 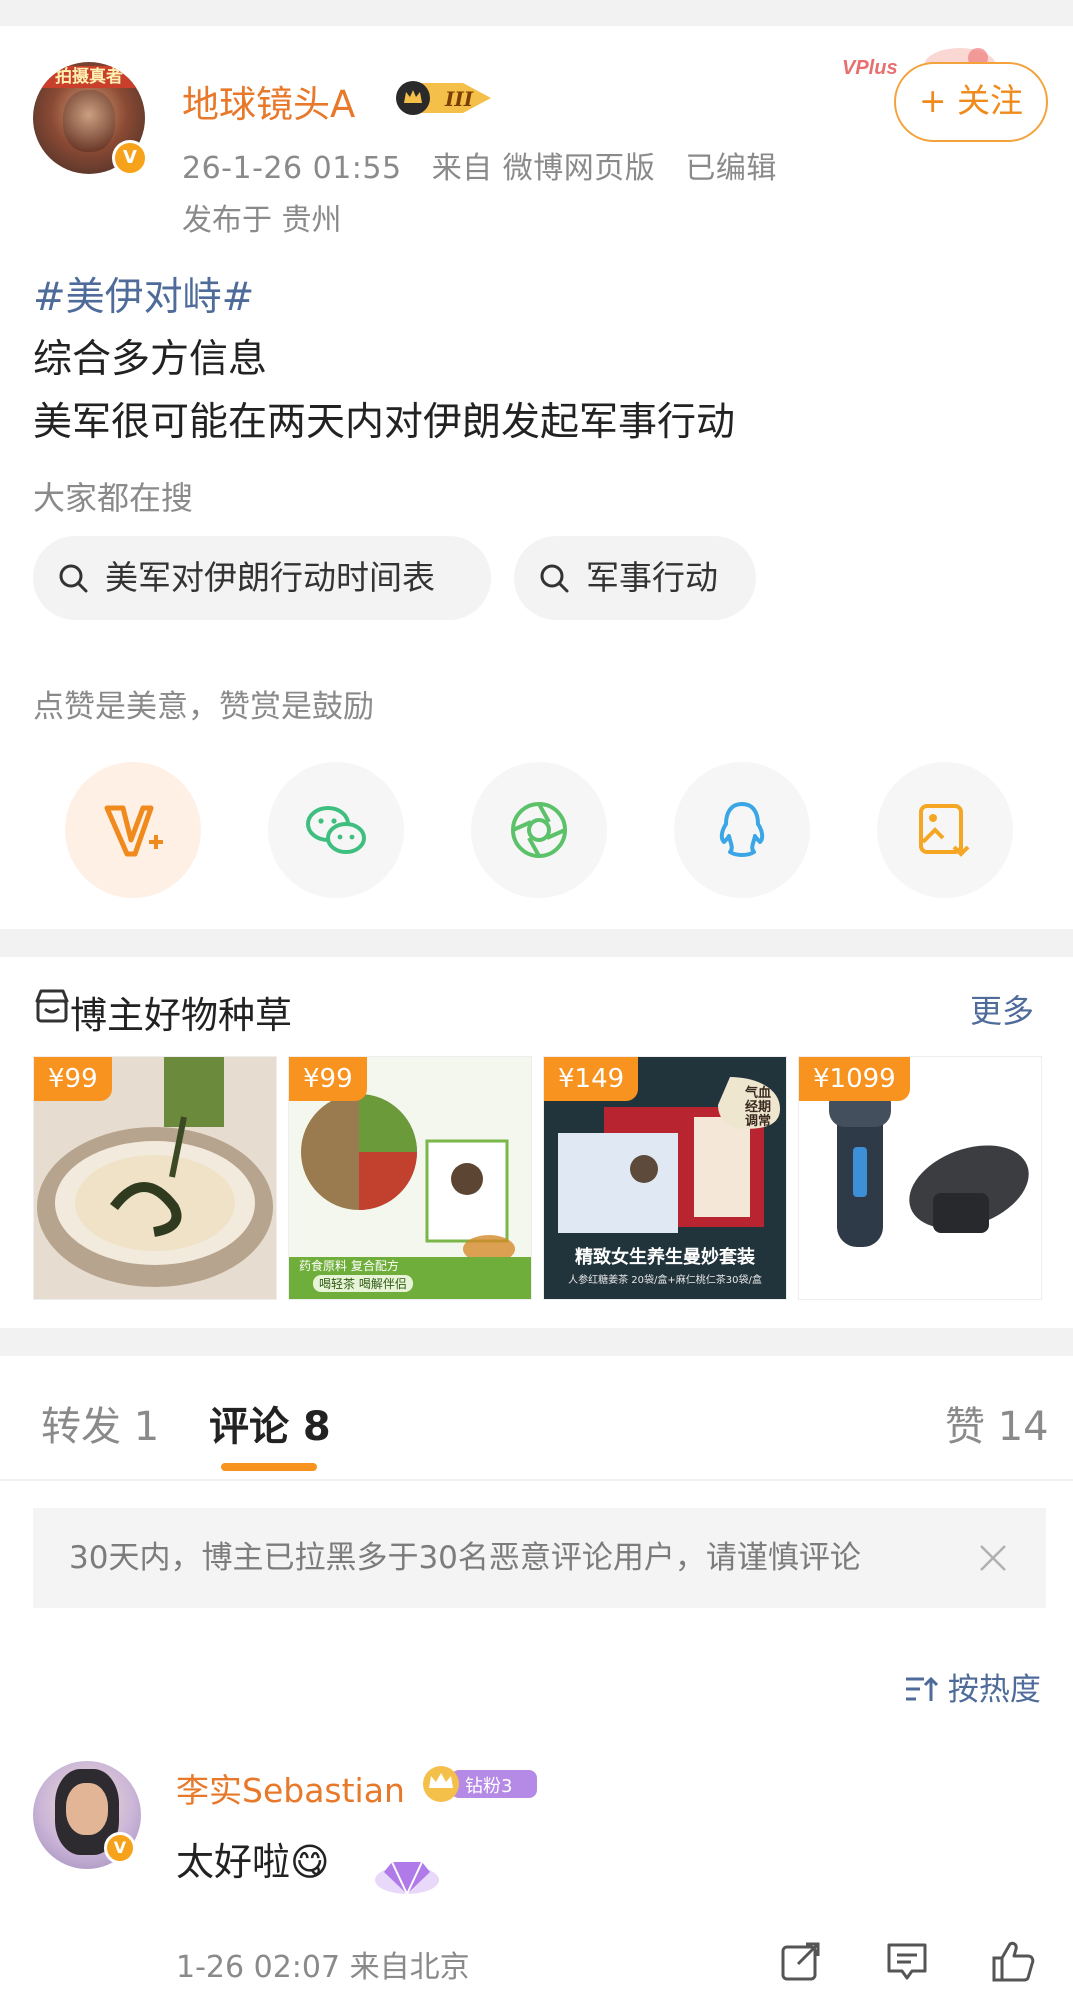 What do you see at coordinates (269, 1467) in the screenshot?
I see `active-tab-indicator` at bounding box center [269, 1467].